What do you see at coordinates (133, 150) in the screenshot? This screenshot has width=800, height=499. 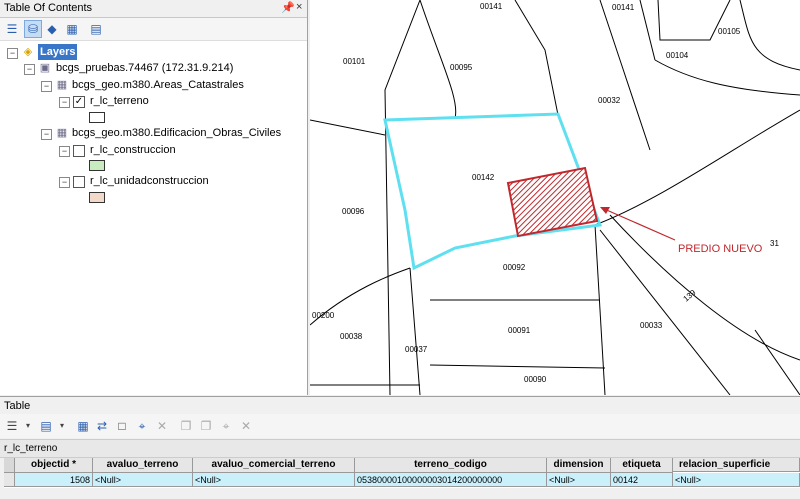 I see `tree-layer-construccion: r_lc_construccion` at bounding box center [133, 150].